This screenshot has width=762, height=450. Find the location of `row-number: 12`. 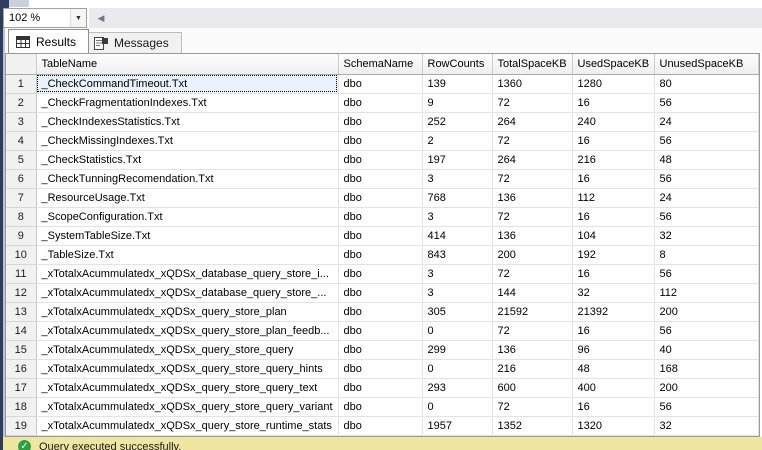

row-number: 12 is located at coordinates (21, 293).